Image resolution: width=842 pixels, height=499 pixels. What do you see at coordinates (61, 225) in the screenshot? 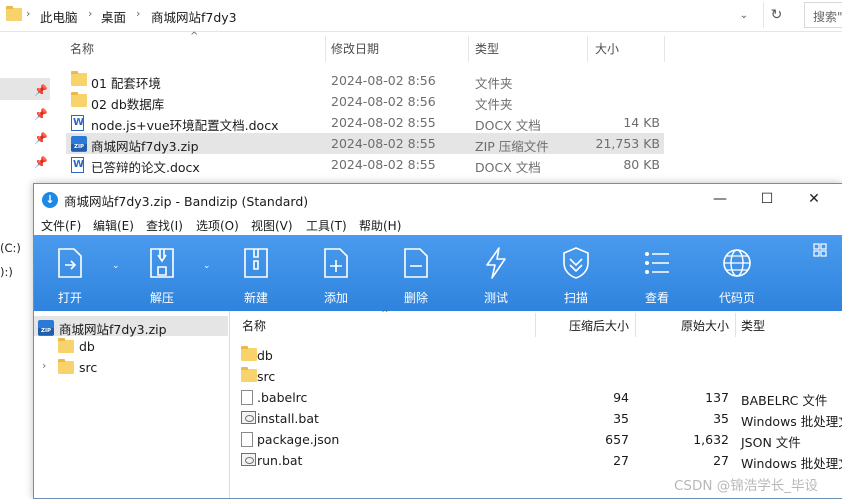
I see `menu-file: 文件(F)` at bounding box center [61, 225].